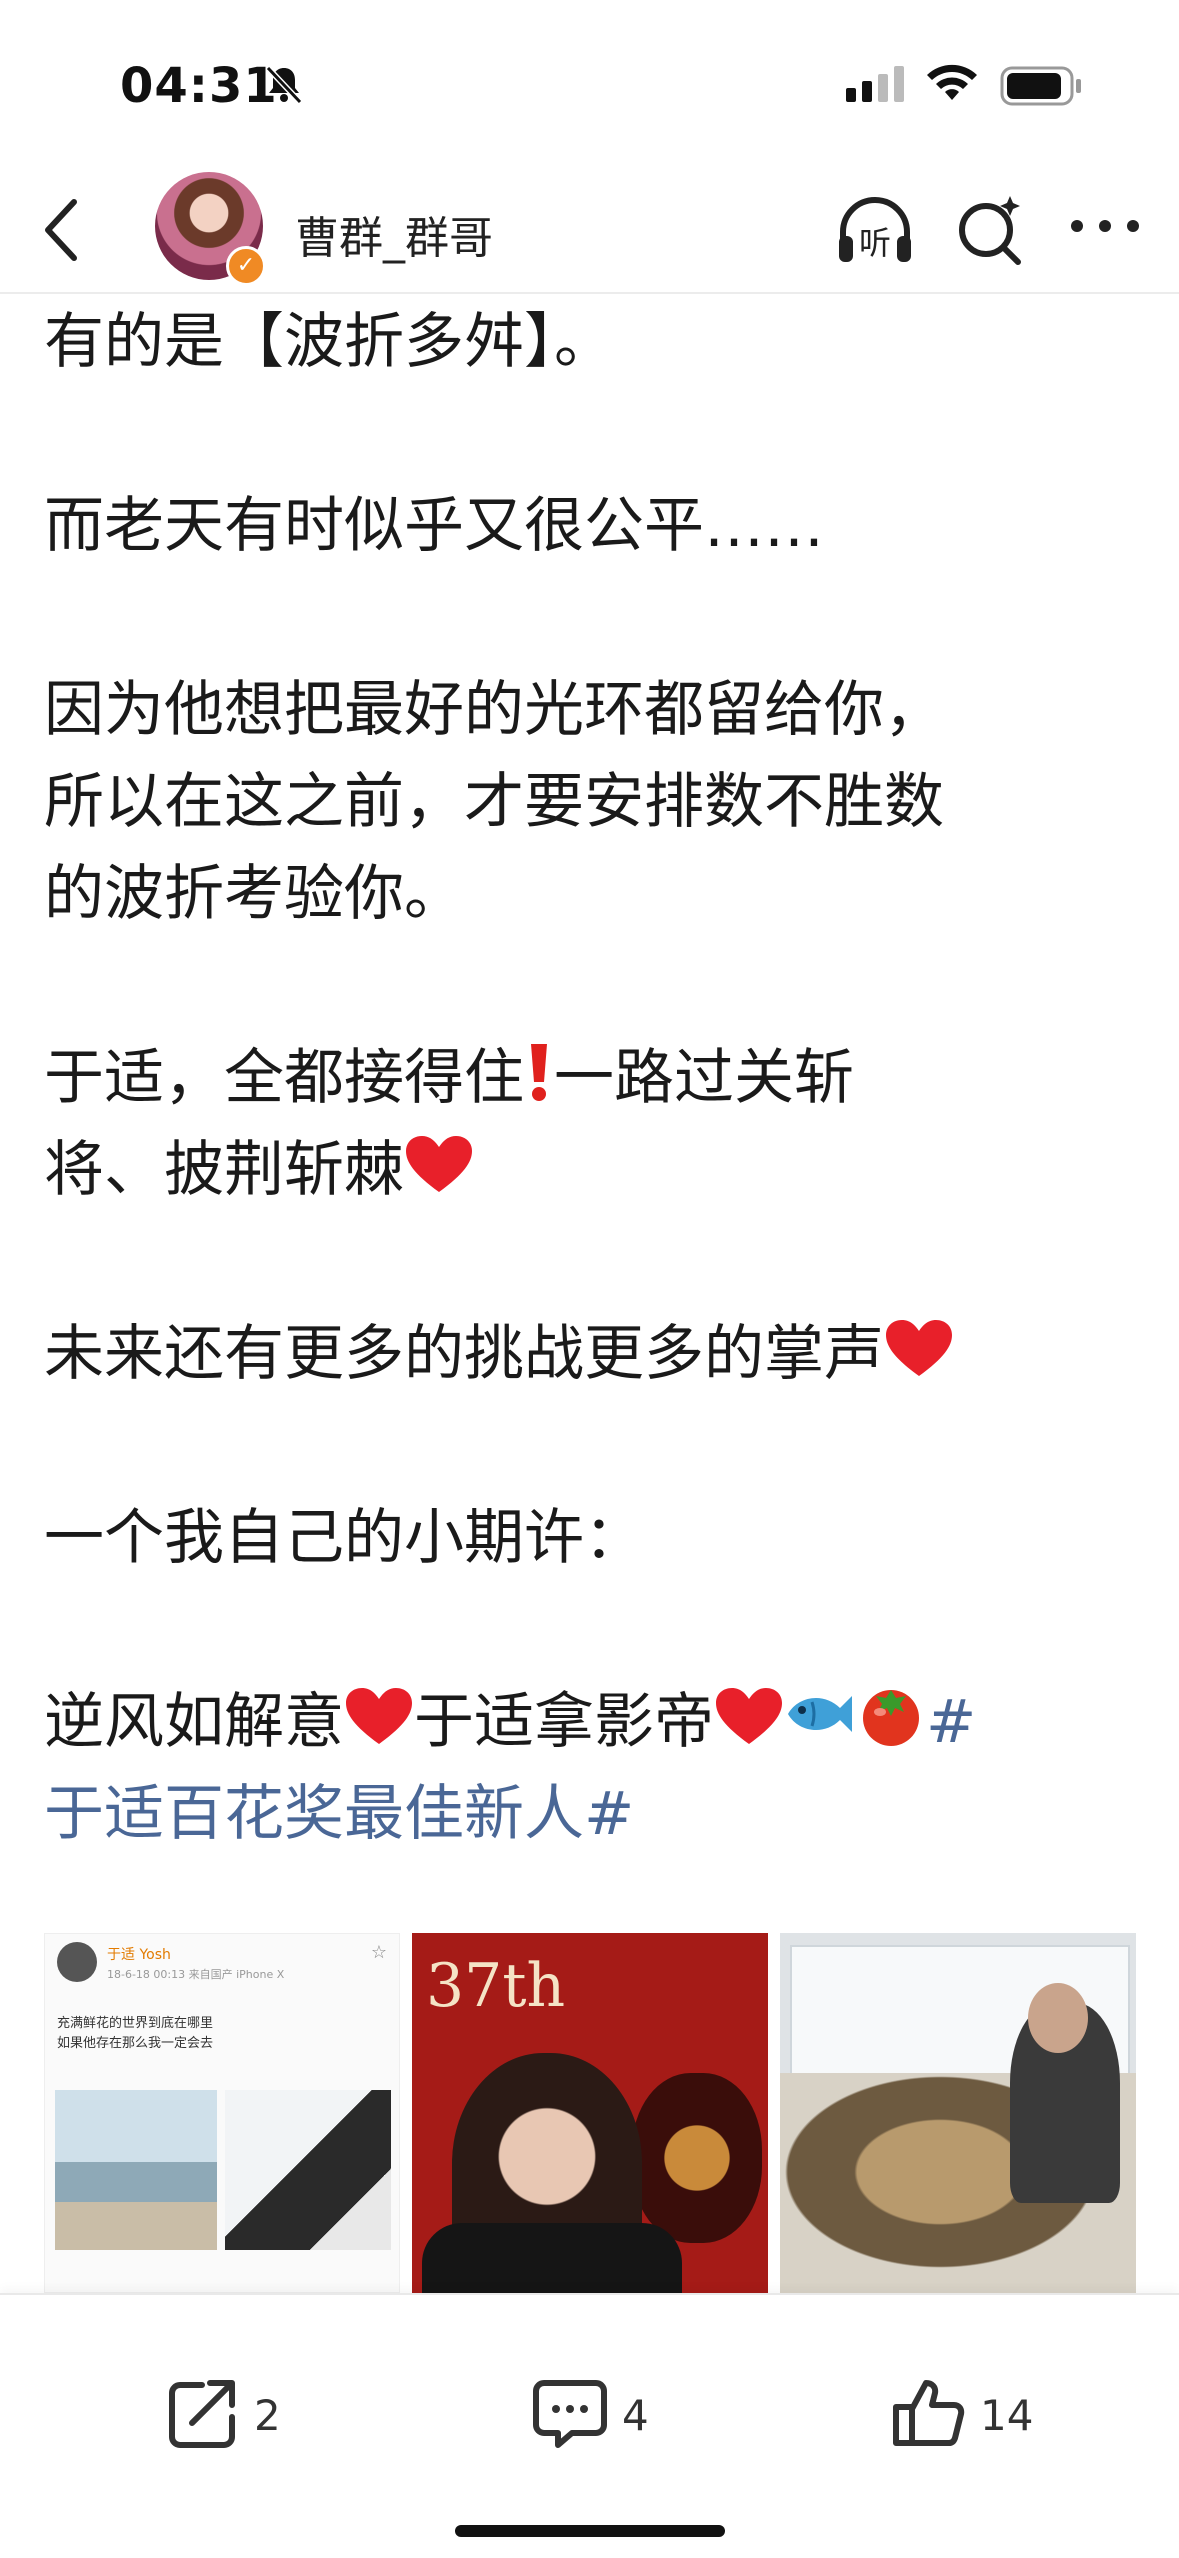 Image resolution: width=1179 pixels, height=2558 pixels. What do you see at coordinates (194, 1722) in the screenshot?
I see `post-line-text: 逆风如解意` at bounding box center [194, 1722].